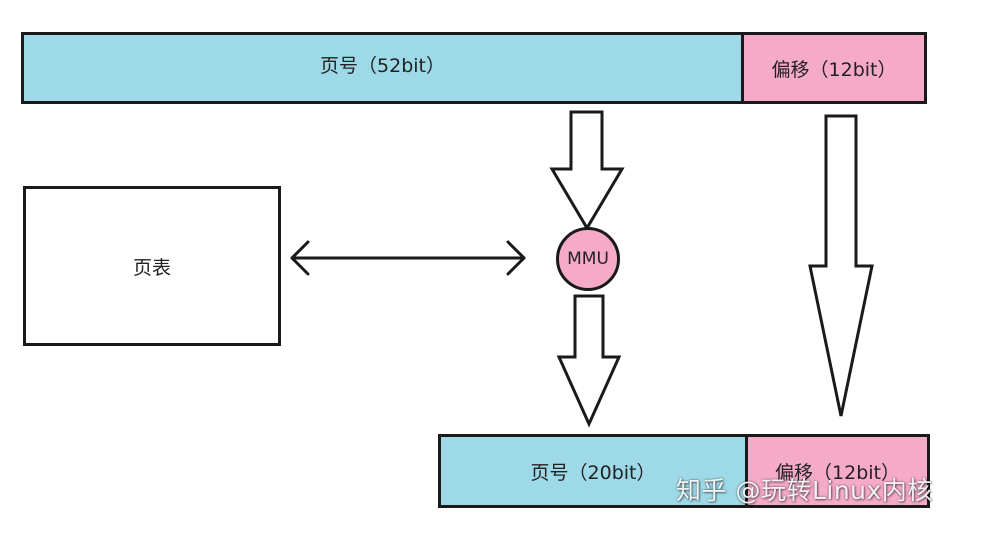  I want to click on watermark-text: 知乎 @玩转Linux内核, so click(804, 490).